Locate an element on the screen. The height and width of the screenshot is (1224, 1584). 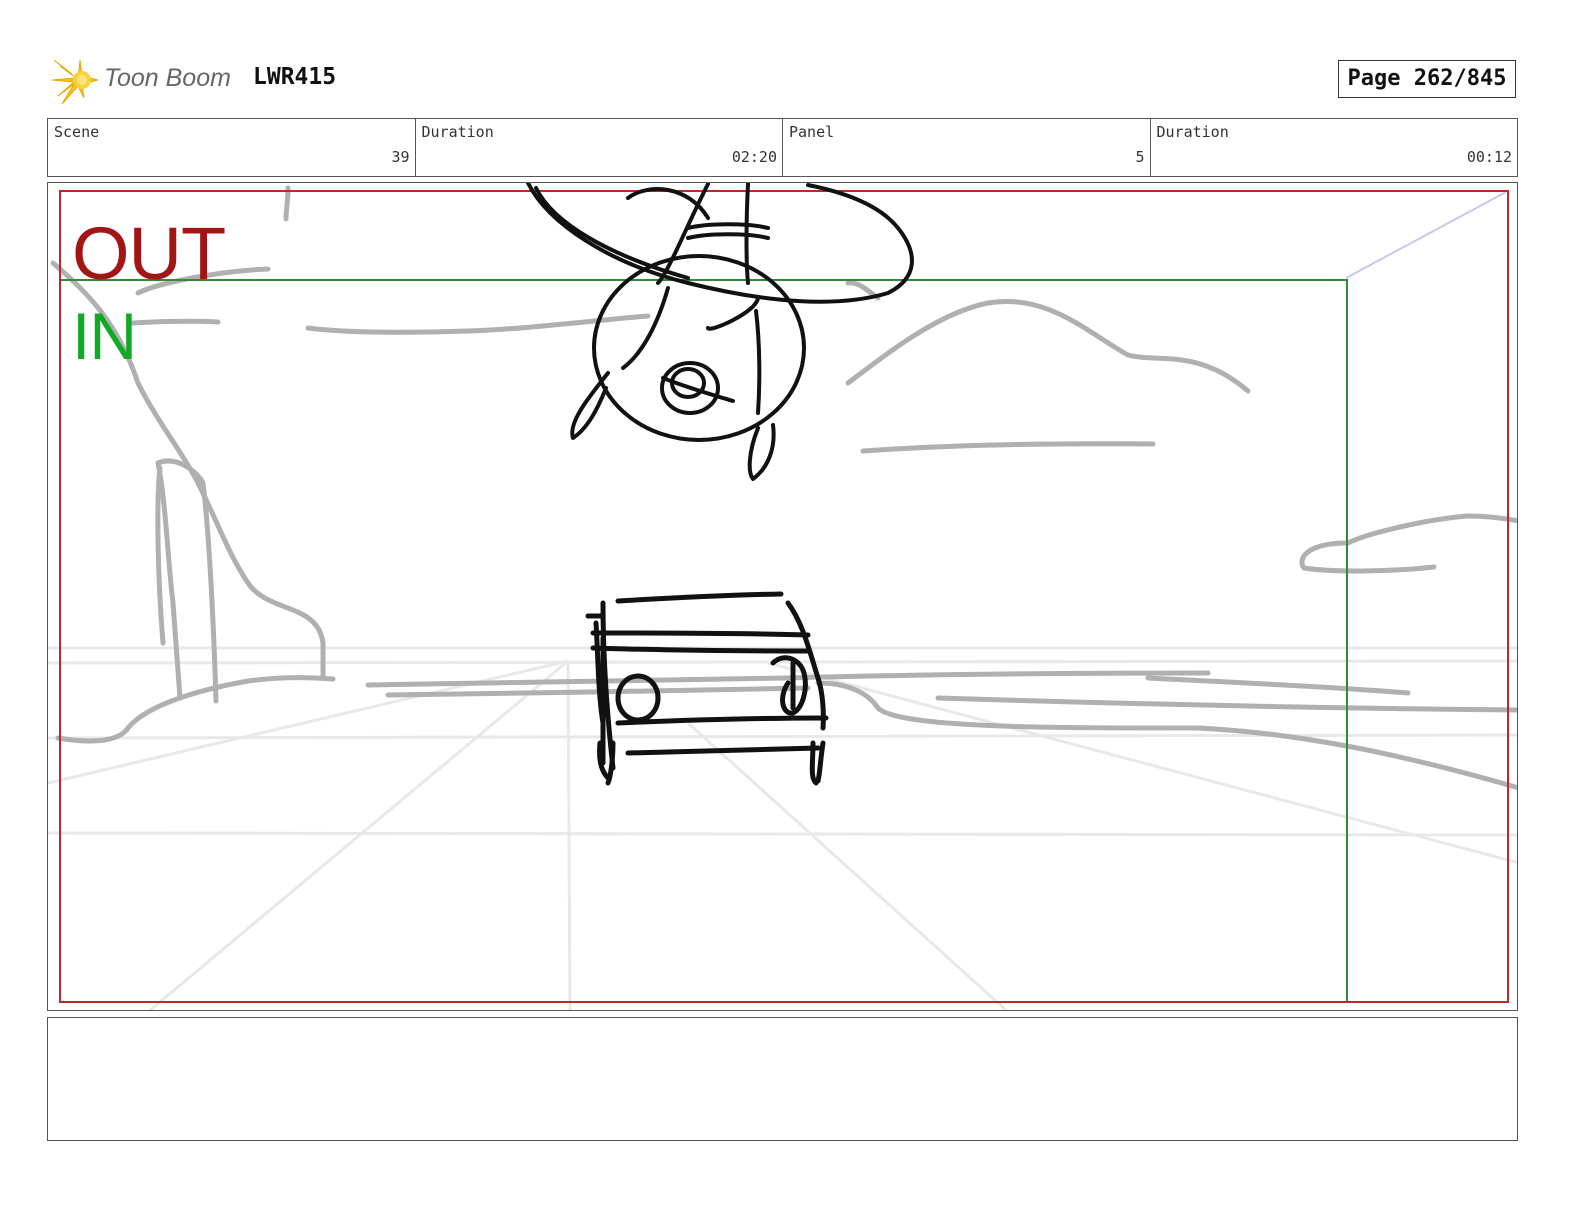
scene-duration-value: 02:20 is located at coordinates (754, 157).